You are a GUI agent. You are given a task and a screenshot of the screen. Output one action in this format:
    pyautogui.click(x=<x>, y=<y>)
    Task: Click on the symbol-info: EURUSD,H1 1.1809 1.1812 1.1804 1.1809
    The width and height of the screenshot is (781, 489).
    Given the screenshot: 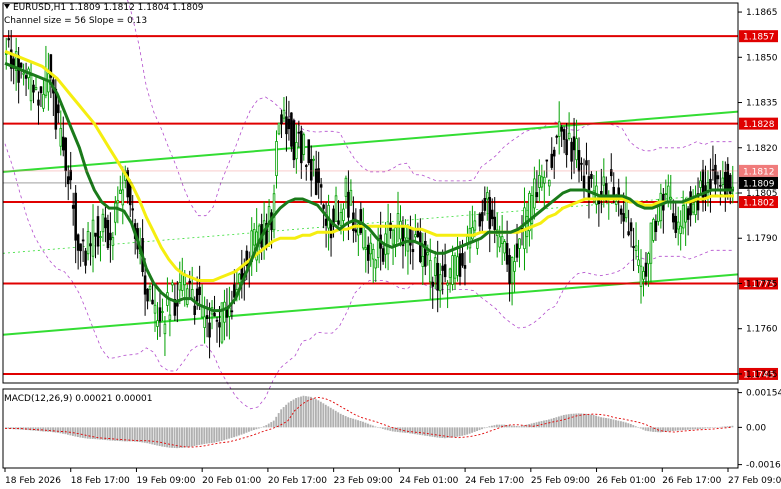 What is the action you would take?
    pyautogui.click(x=108, y=8)
    